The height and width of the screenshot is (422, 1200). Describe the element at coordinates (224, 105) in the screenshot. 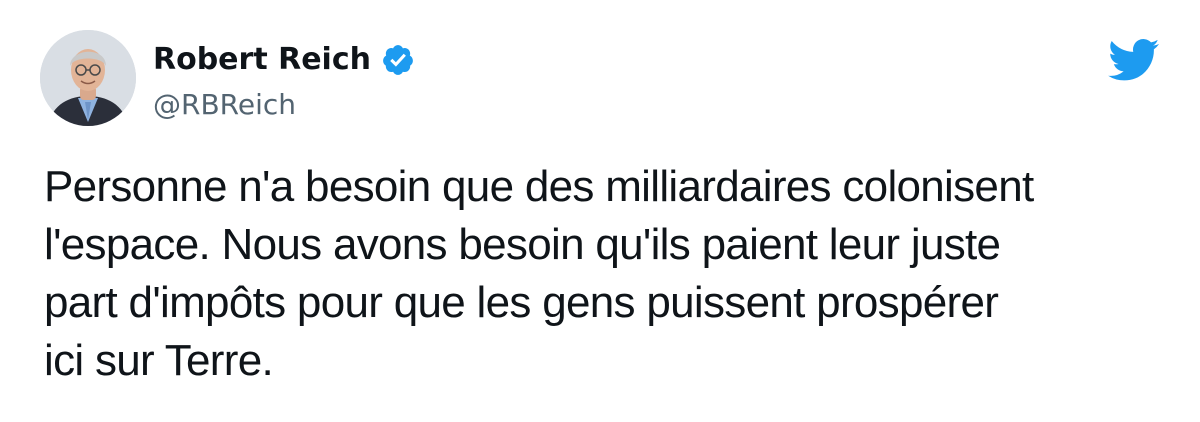

I see `author-handle: @RBReich` at that location.